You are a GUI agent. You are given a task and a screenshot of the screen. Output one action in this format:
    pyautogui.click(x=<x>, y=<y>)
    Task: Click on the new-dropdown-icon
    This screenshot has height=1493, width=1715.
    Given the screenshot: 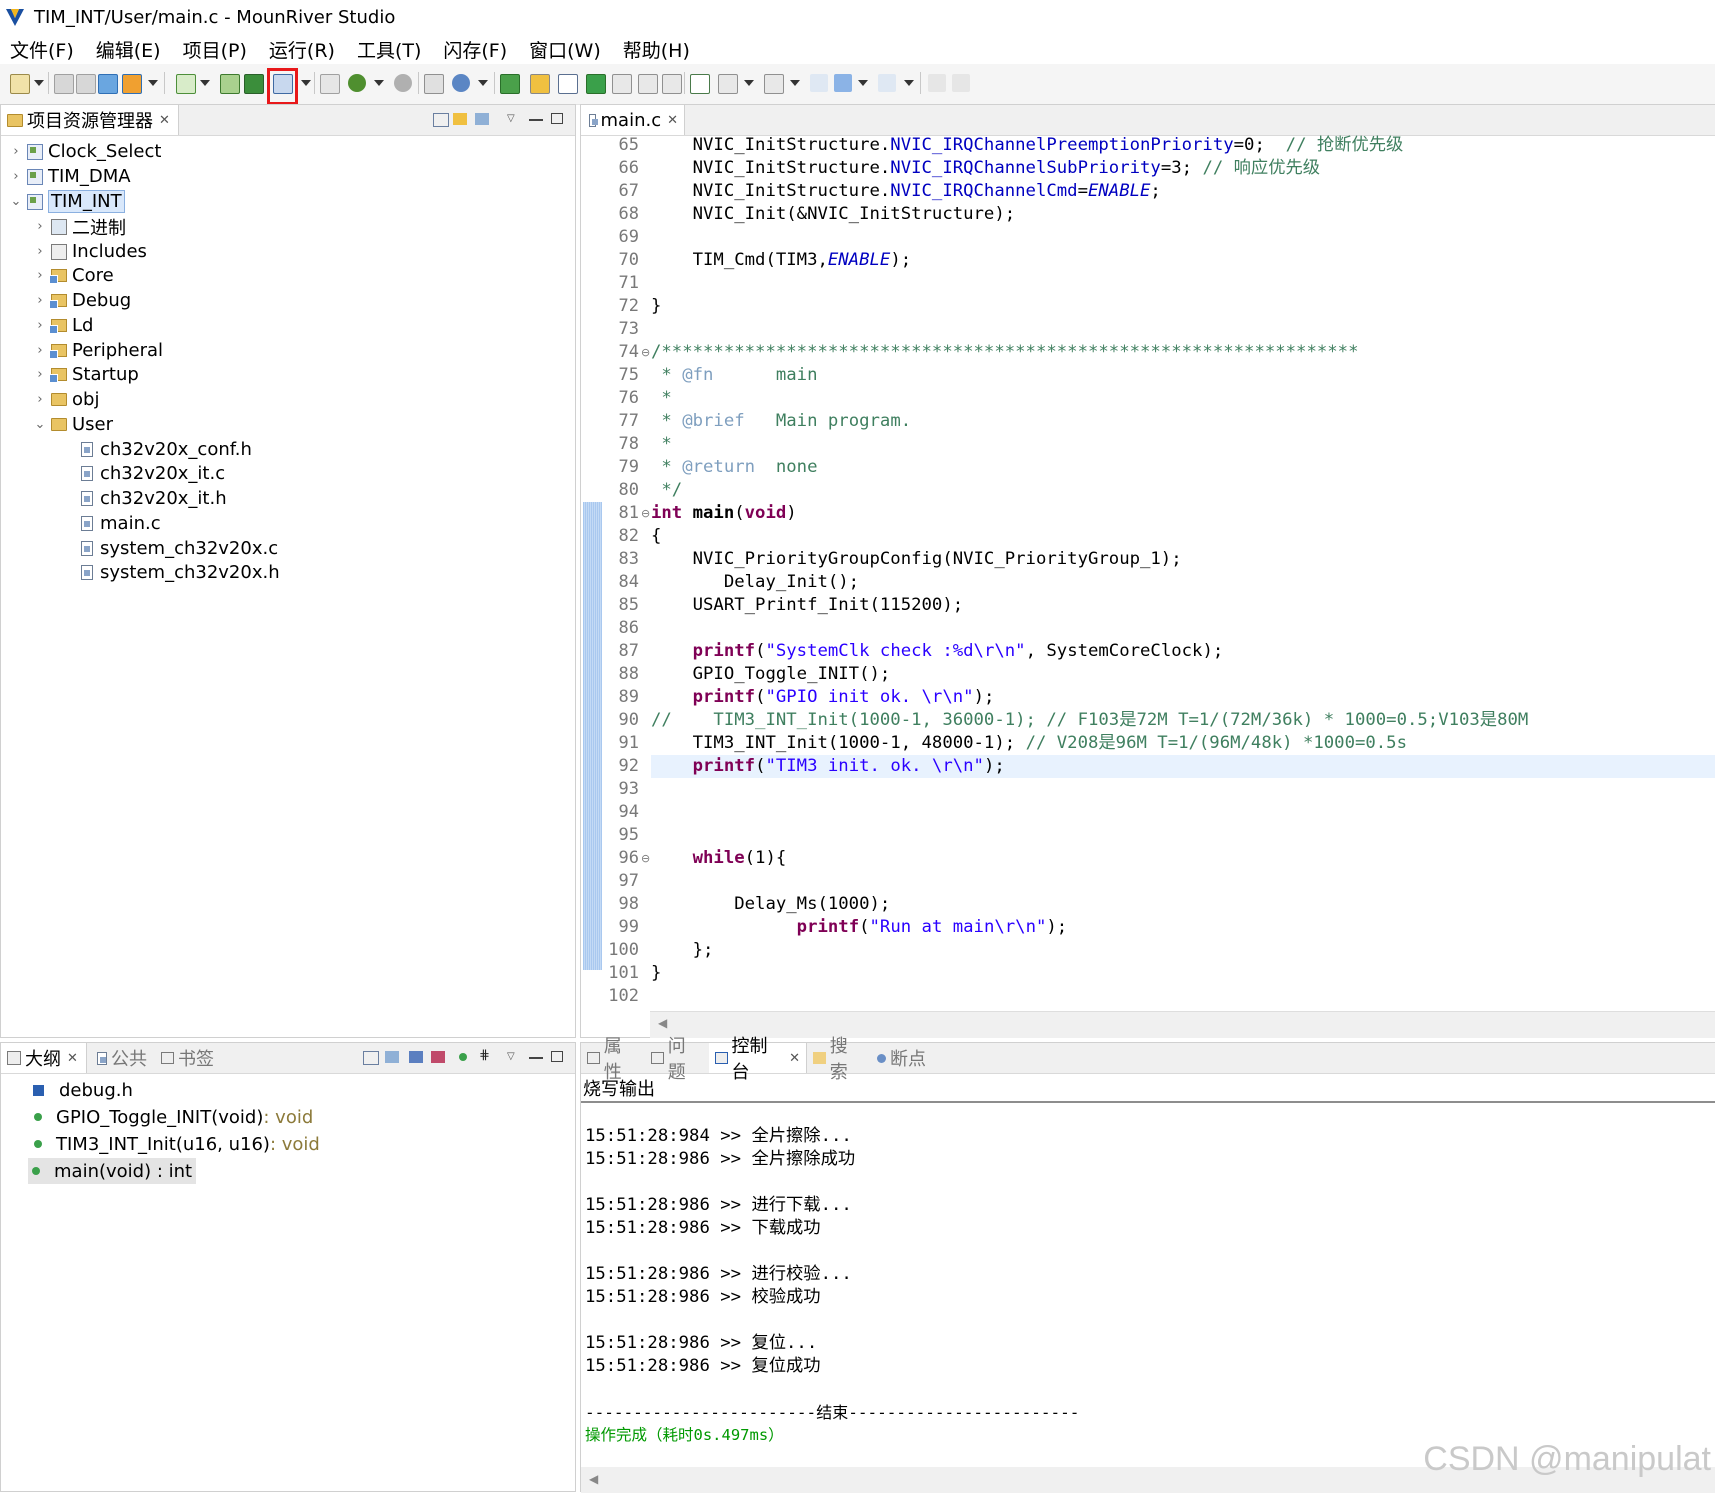 What is the action you would take?
    pyautogui.click(x=39, y=83)
    